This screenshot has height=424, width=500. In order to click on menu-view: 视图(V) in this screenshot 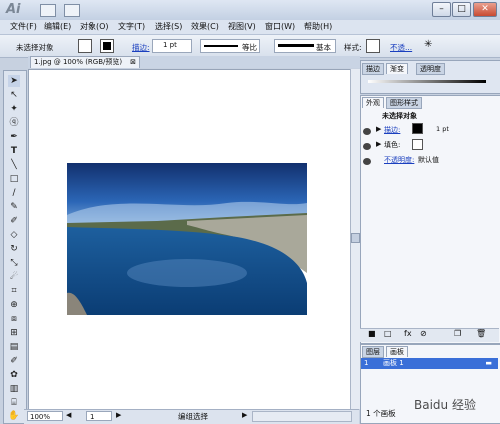, I will do `click(242, 26)`.